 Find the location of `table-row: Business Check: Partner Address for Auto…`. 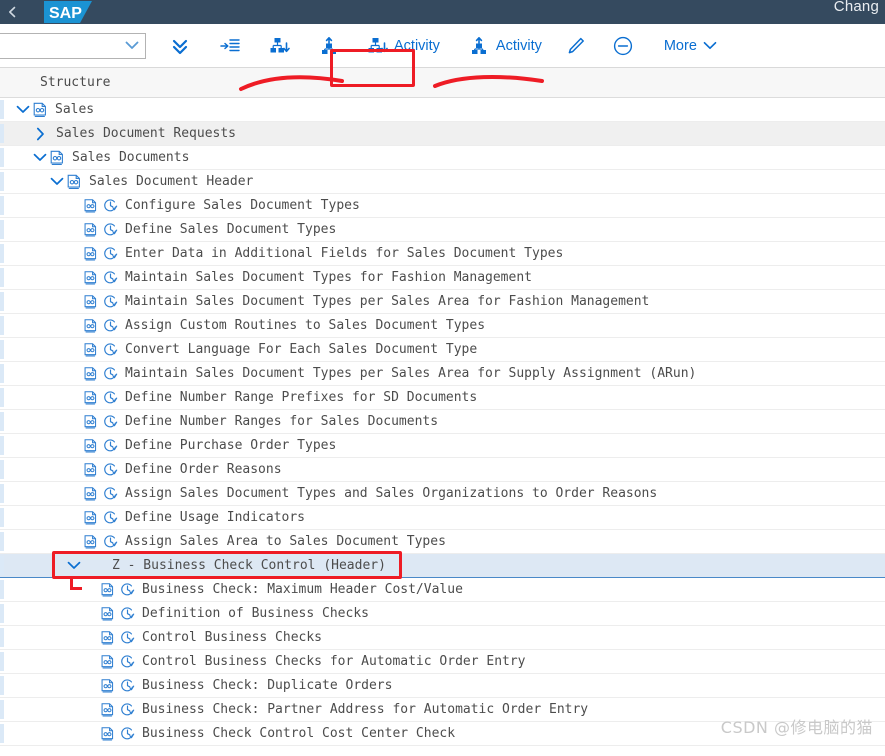

table-row: Business Check: Partner Address for Auto… is located at coordinates (442, 710).